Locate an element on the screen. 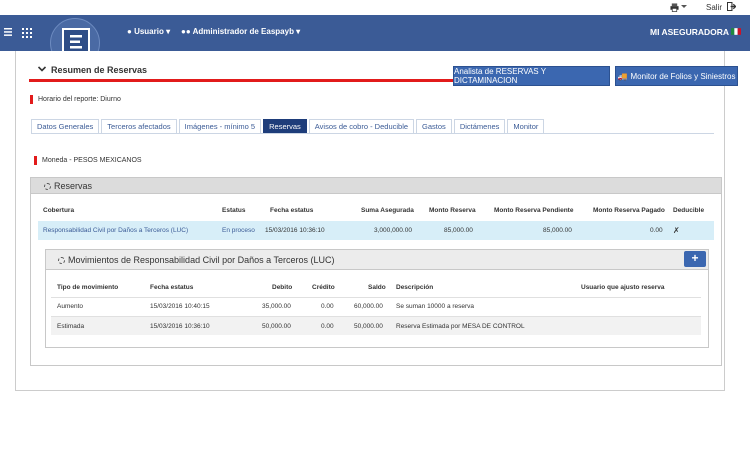  table-cell: Estimada is located at coordinates (71, 326).